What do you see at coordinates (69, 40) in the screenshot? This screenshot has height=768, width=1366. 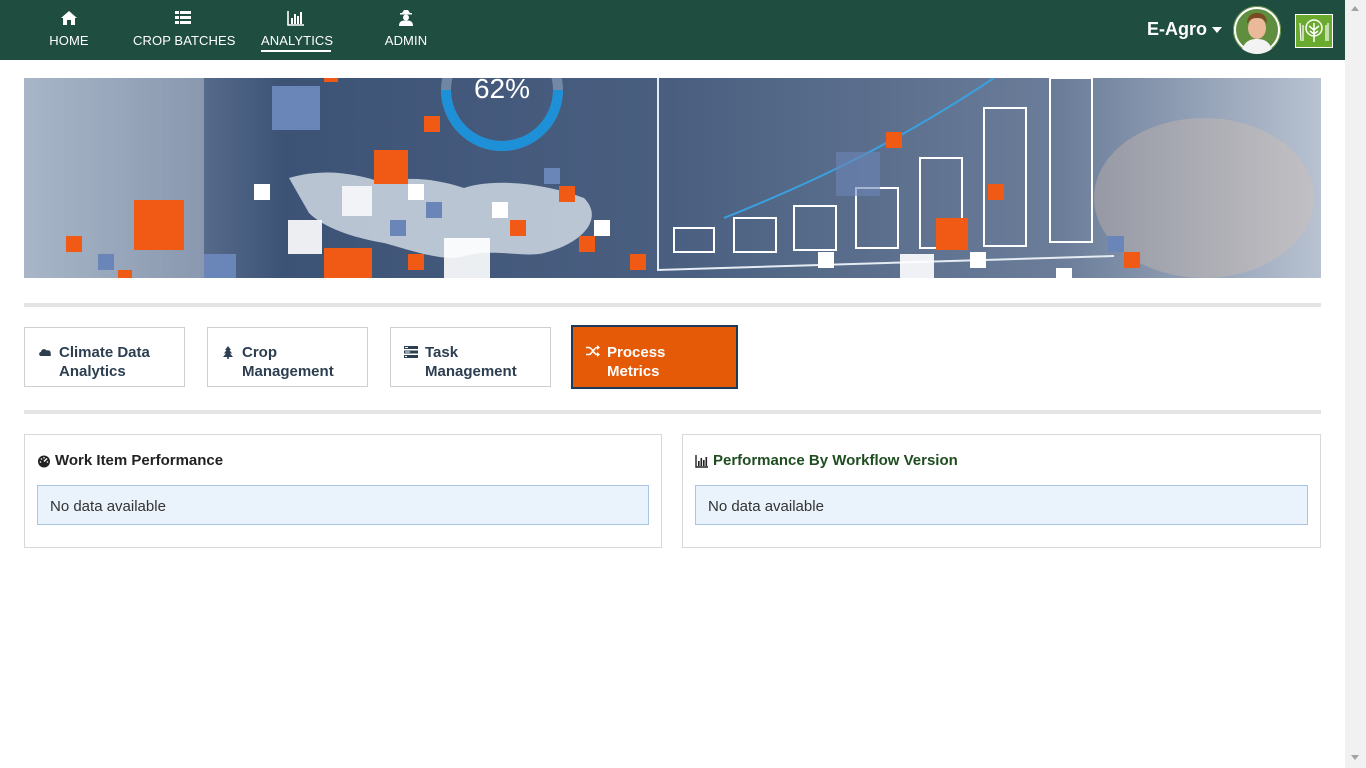 I see `nav-home-label: HOME` at bounding box center [69, 40].